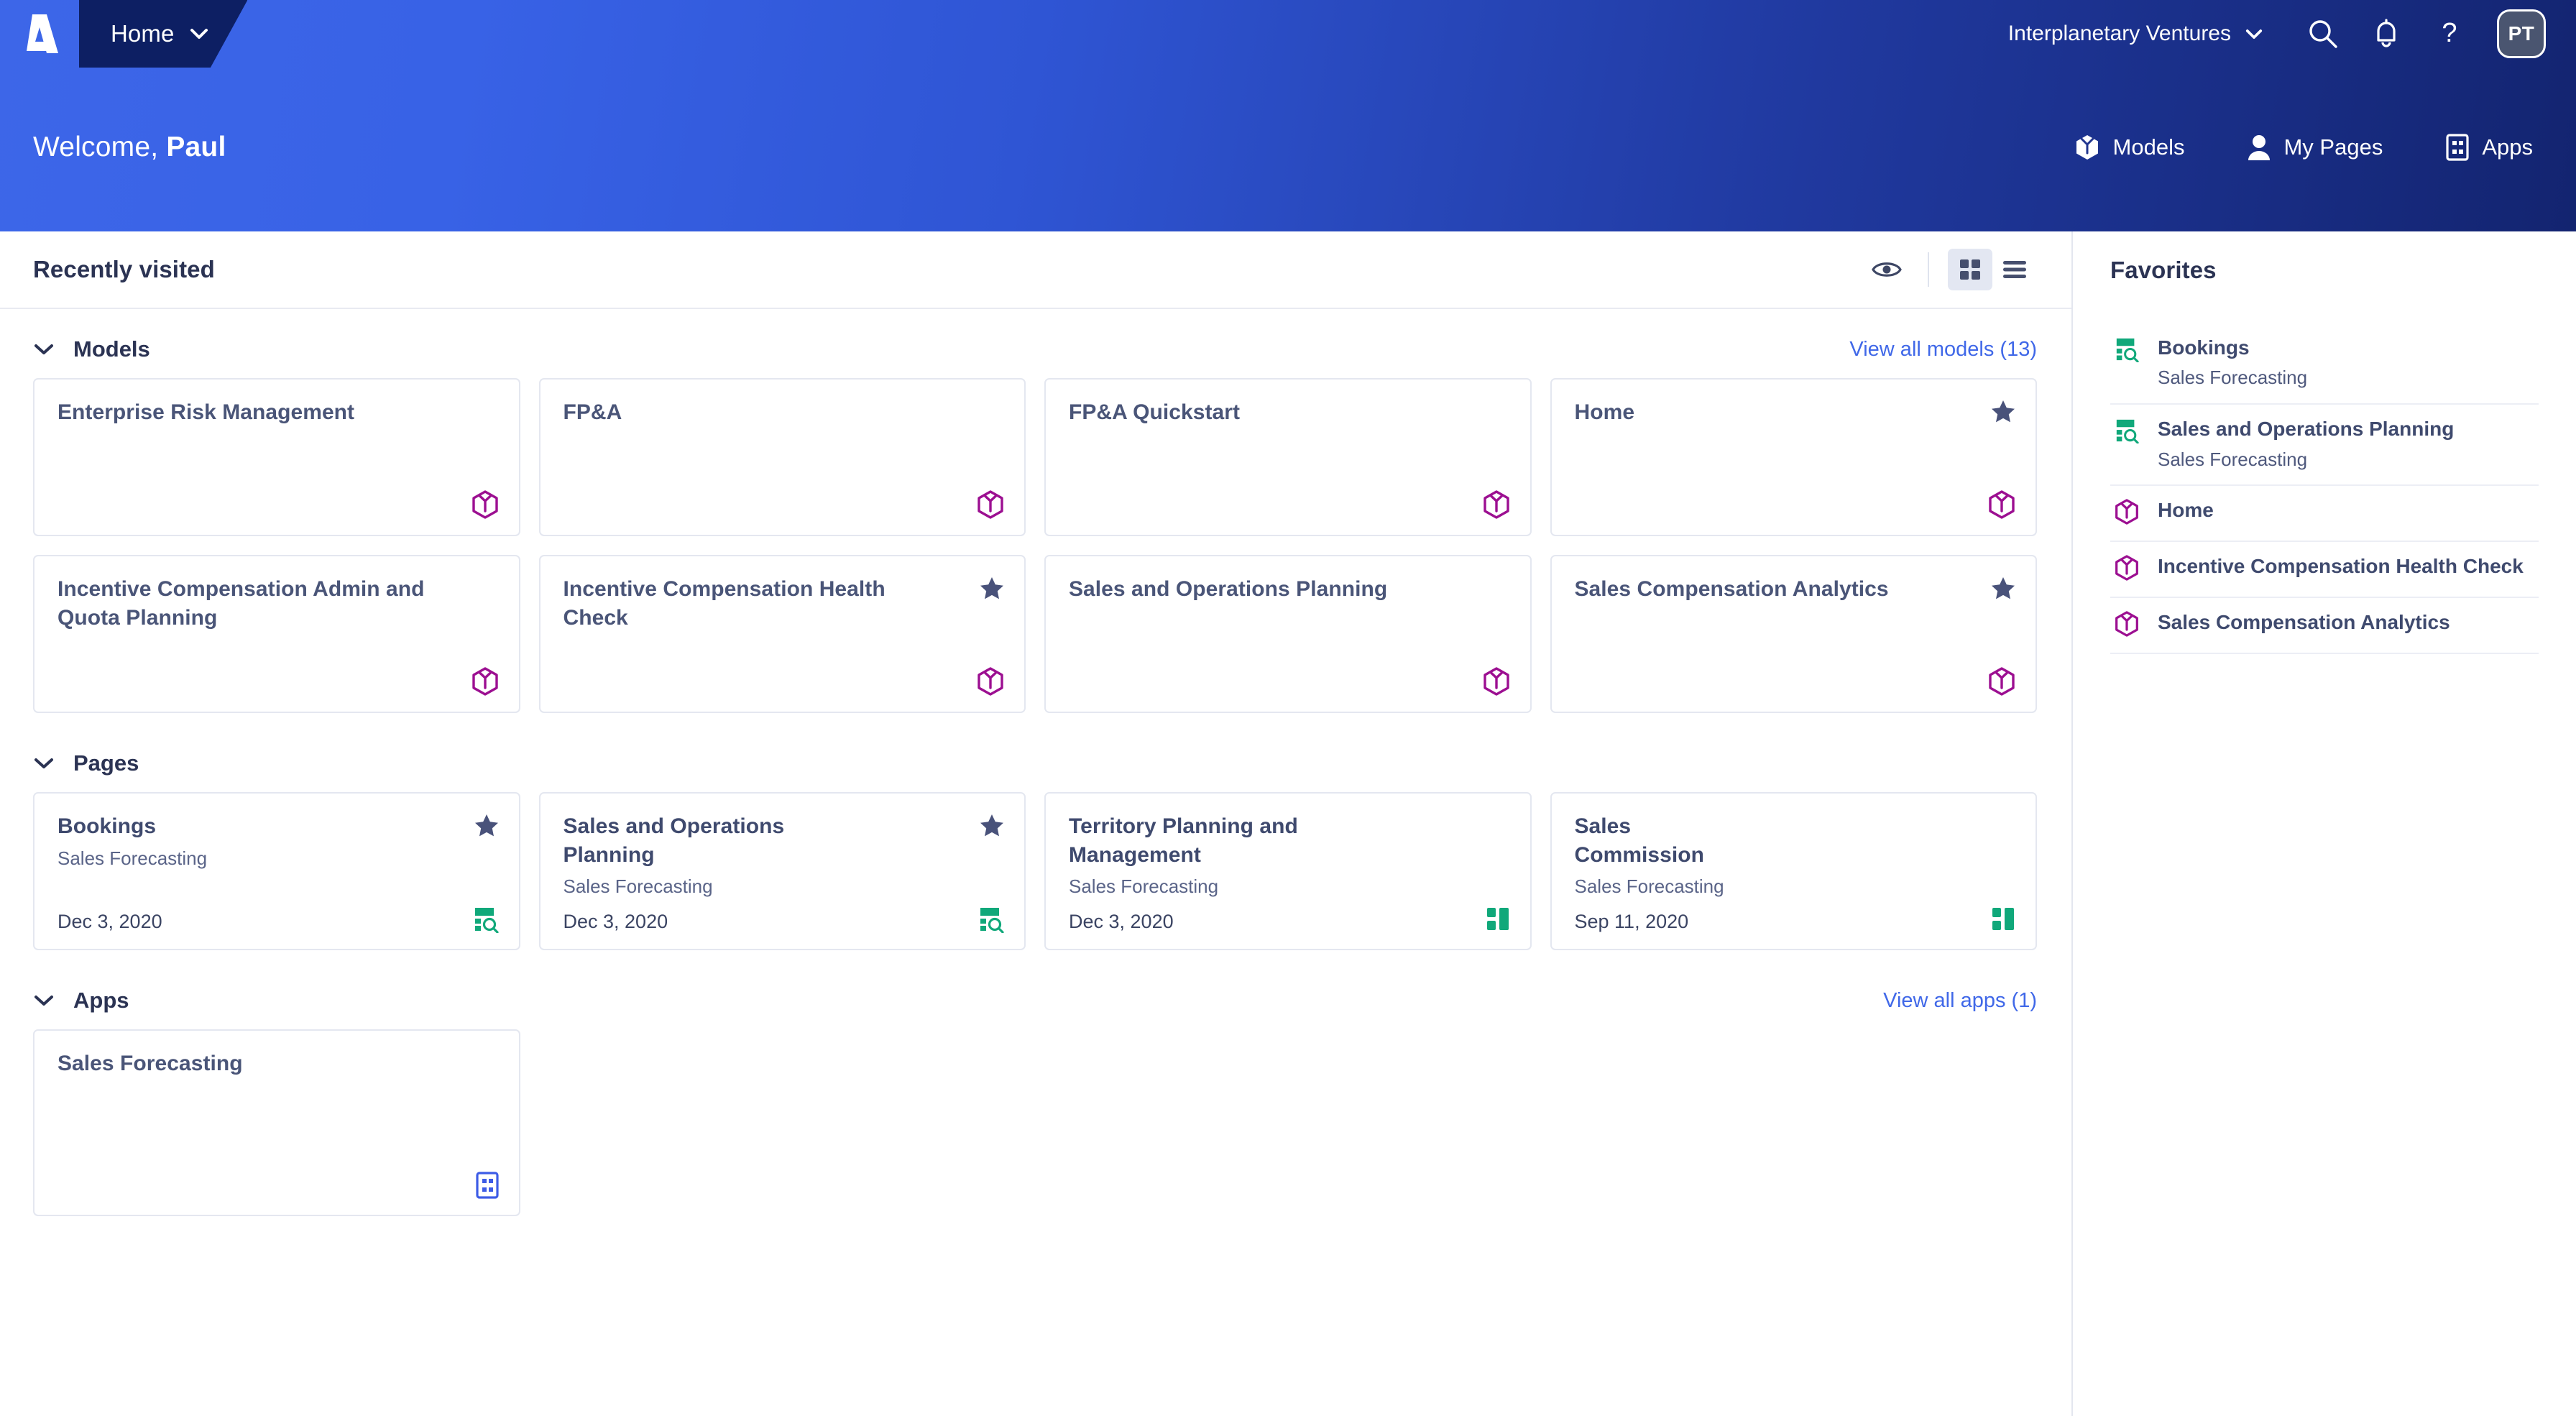 This screenshot has height=1416, width=2576. I want to click on view-all-apps-link: View all apps (1), so click(1960, 1001).